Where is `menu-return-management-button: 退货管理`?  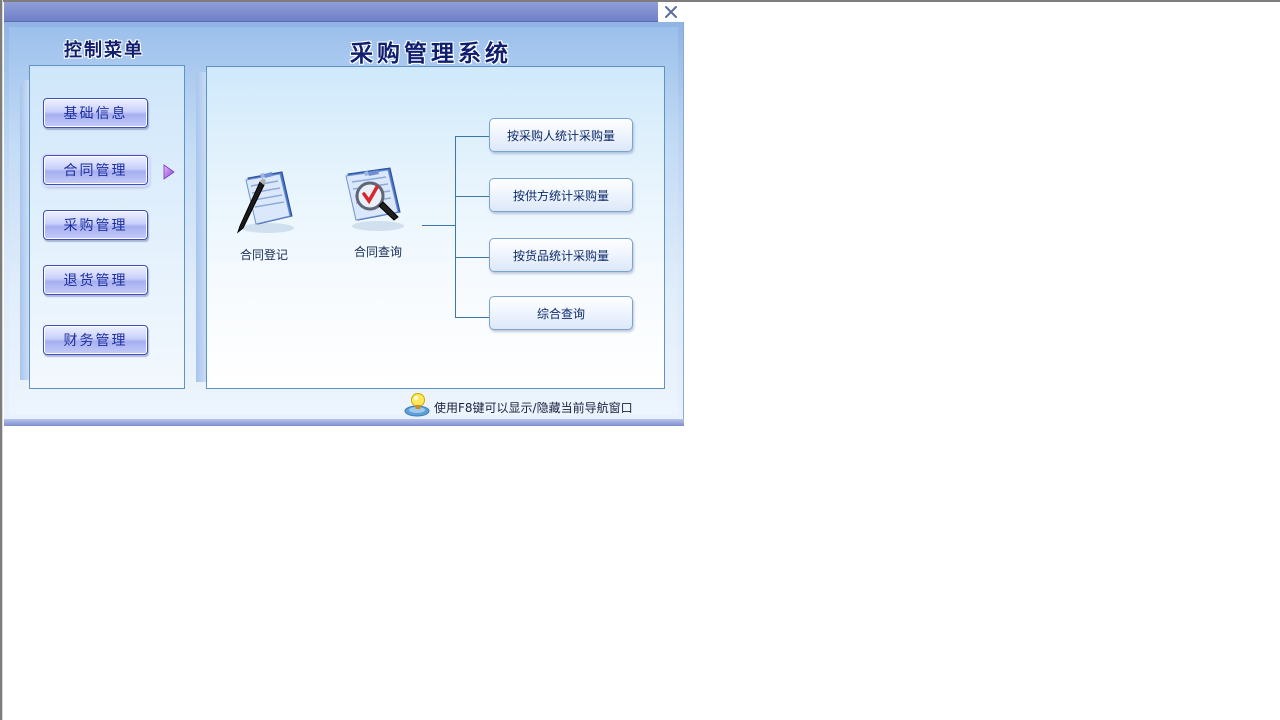 menu-return-management-button: 退货管理 is located at coordinates (95, 280).